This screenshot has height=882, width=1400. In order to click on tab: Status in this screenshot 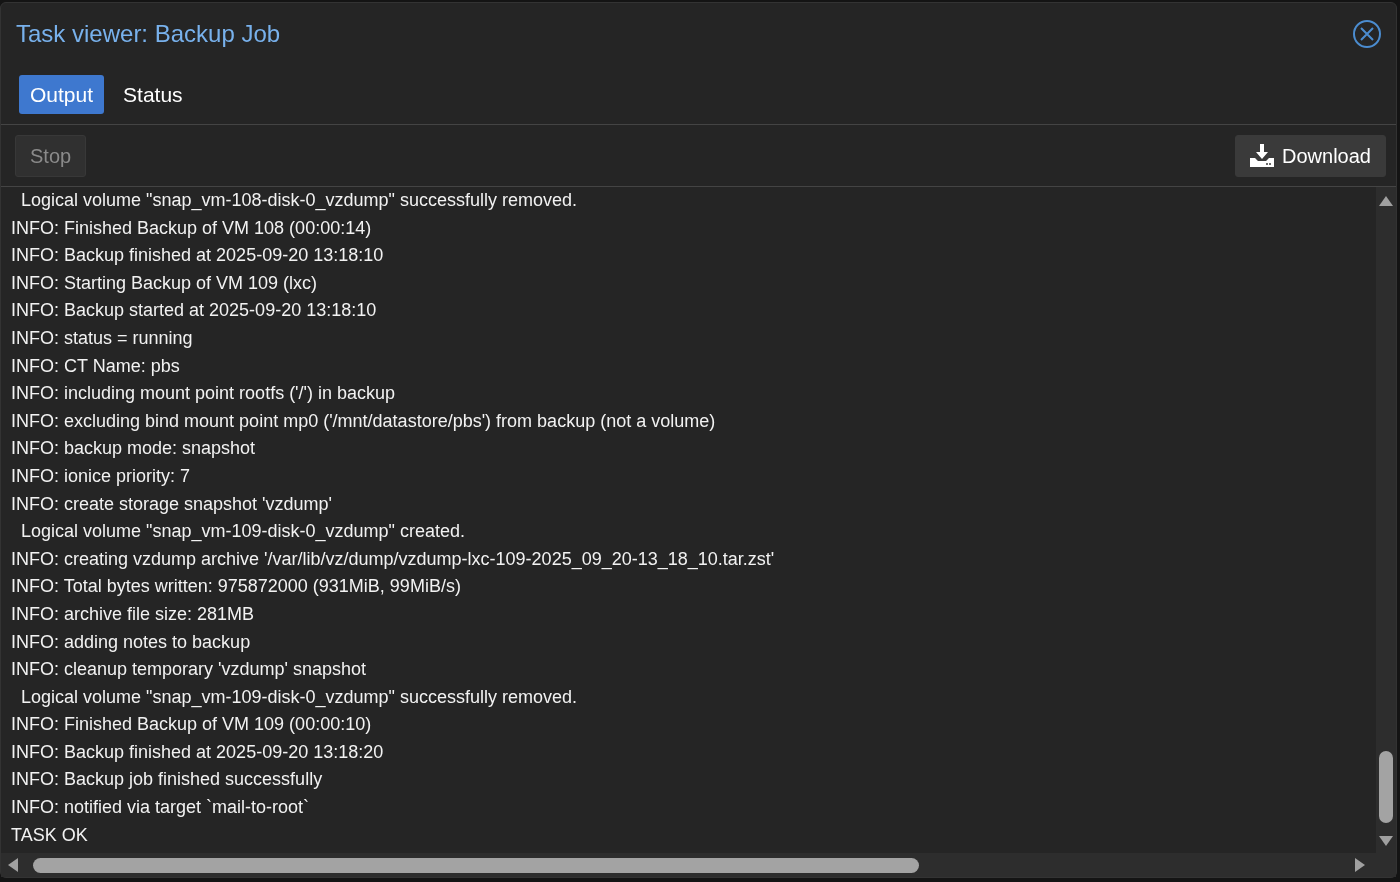, I will do `click(153, 94)`.